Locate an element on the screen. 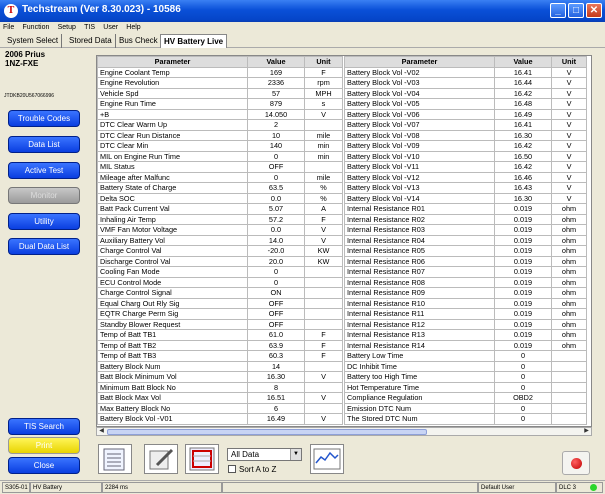 Image resolution: width=605 pixels, height=494 pixels. left-table-row: MIL on Engine Run Time 0 min is located at coordinates (220, 156).